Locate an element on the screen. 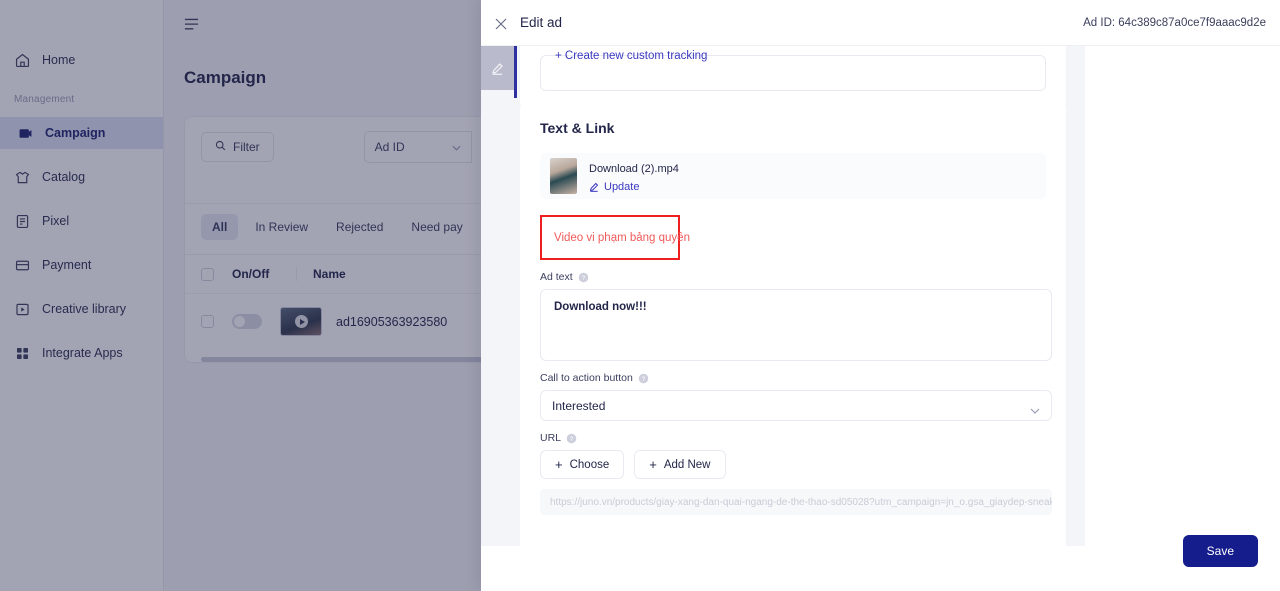 The height and width of the screenshot is (591, 1280). video-file-row: Download (2).mp4 Update is located at coordinates (793, 176).